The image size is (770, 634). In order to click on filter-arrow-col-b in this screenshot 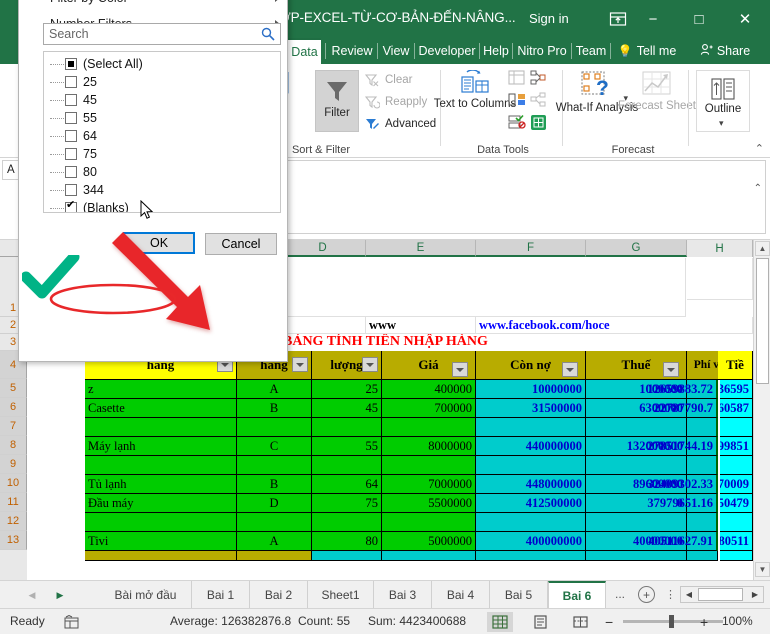, I will do `click(300, 364)`.